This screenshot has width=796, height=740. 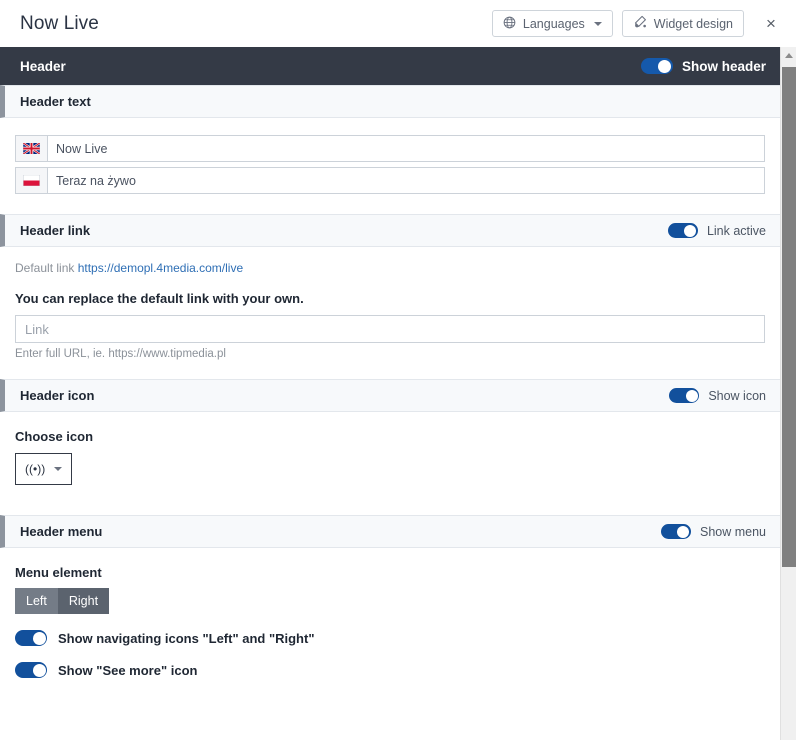 I want to click on icon-picker-button: ((•)), so click(x=44, y=469).